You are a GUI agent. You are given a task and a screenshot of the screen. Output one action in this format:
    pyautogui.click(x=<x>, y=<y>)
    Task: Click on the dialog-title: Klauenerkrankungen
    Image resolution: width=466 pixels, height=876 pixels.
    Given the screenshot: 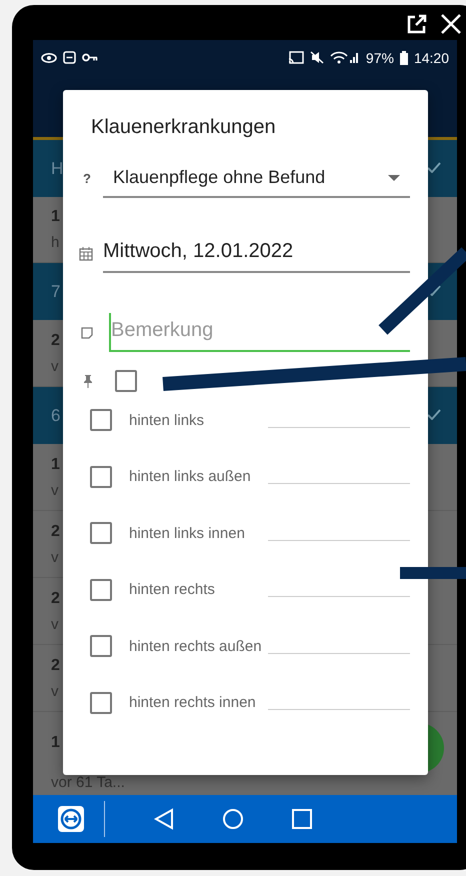 What is the action you would take?
    pyautogui.click(x=183, y=127)
    